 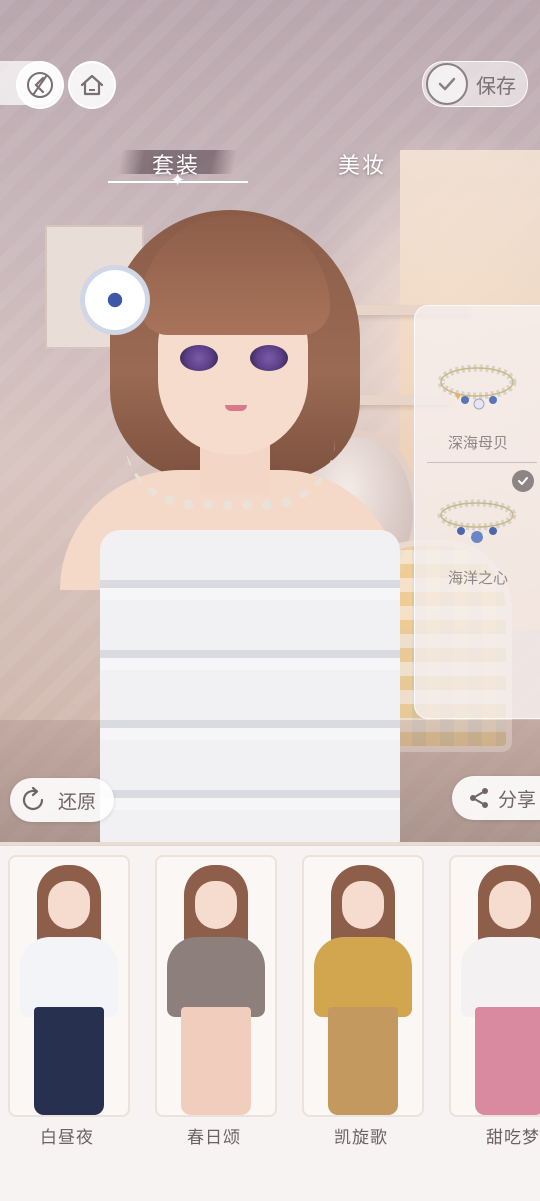 I want to click on back-icon, so click(x=40, y=85).